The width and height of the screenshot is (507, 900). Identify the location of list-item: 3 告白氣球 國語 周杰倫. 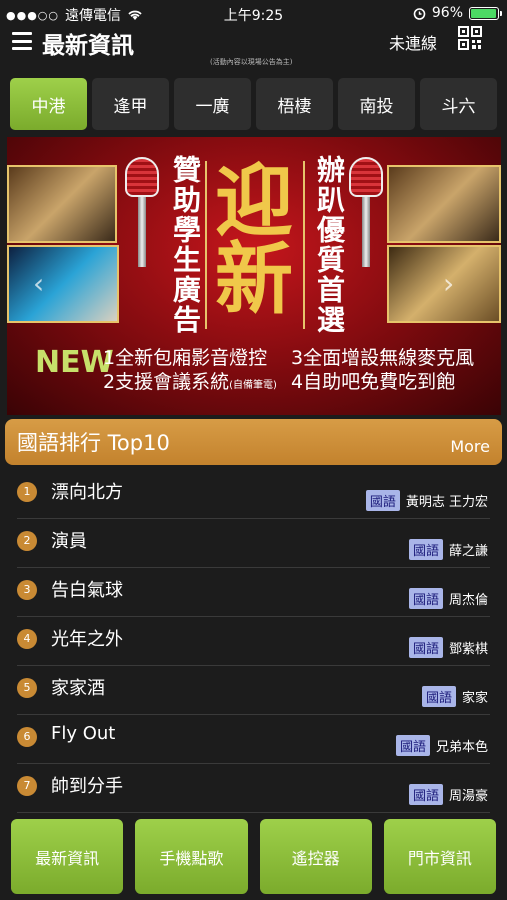
(253, 592).